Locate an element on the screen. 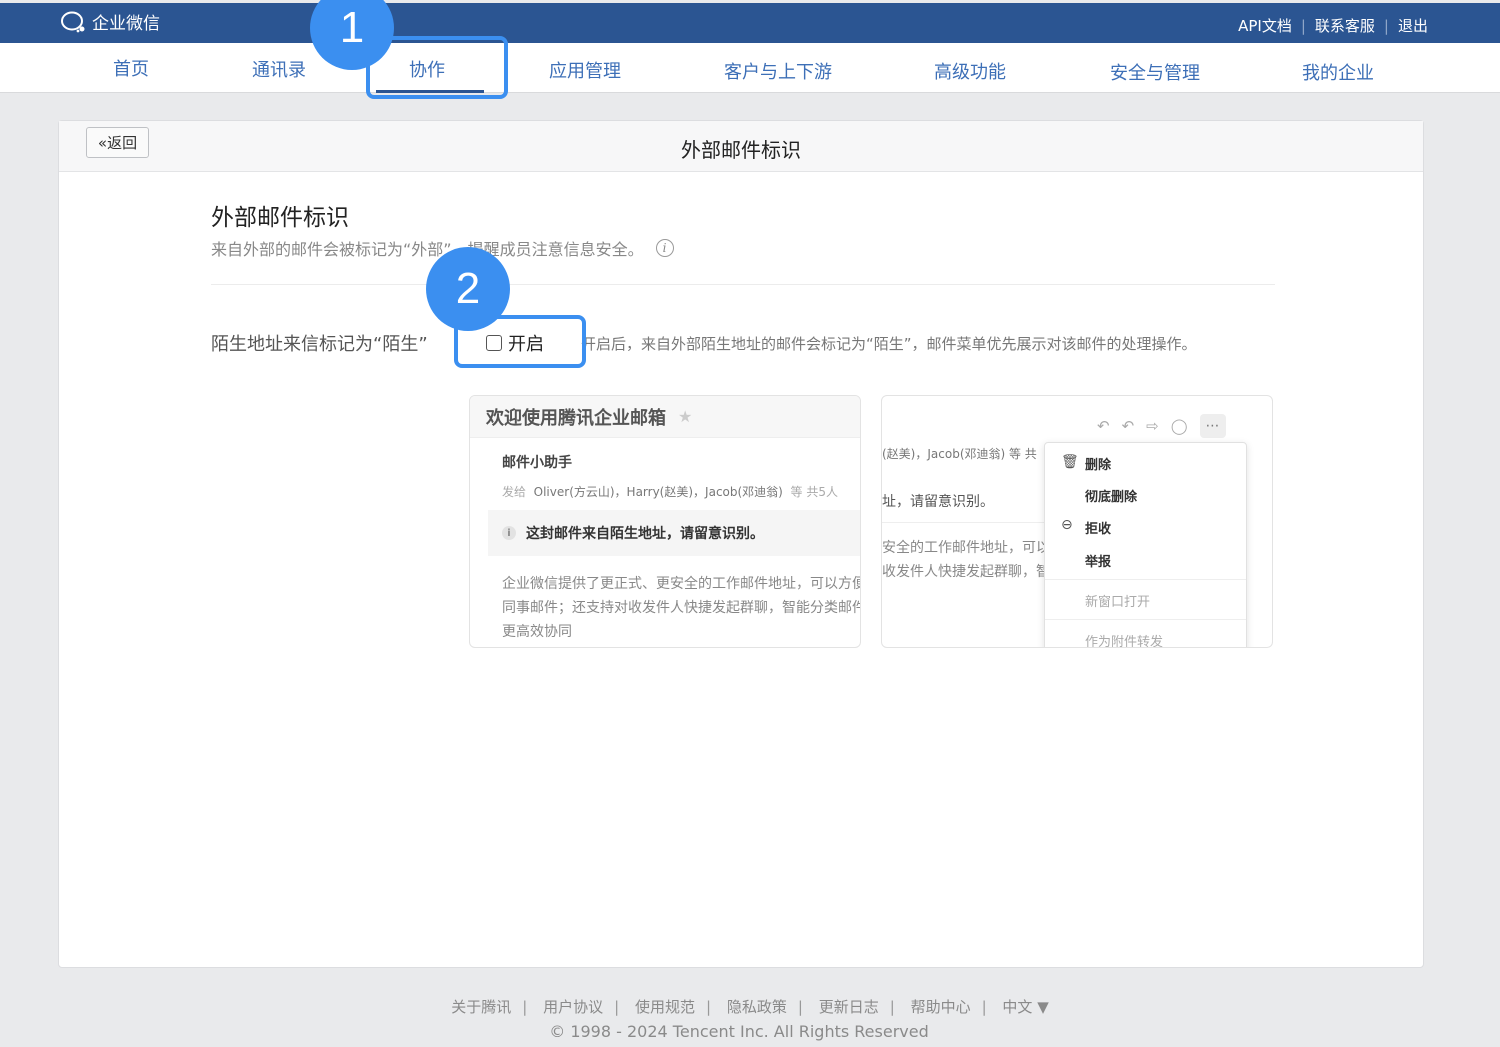 This screenshot has width=1500, height=1047. step-badge-2: 2 is located at coordinates (468, 289).